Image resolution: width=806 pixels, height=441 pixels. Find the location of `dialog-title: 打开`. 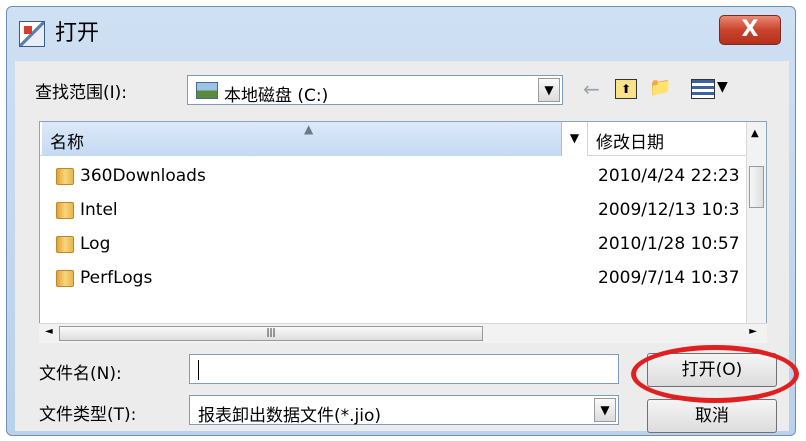

dialog-title: 打开 is located at coordinates (77, 33).